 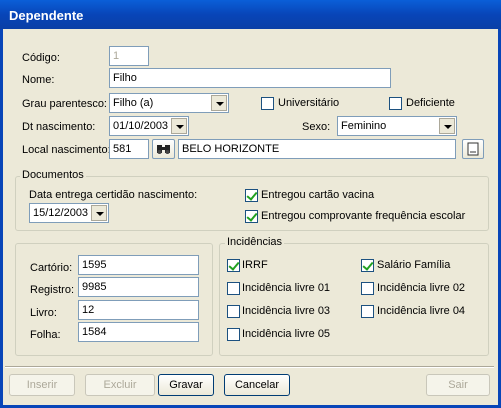 What do you see at coordinates (169, 103) in the screenshot?
I see `grau-parentesco-select: Filho (a)` at bounding box center [169, 103].